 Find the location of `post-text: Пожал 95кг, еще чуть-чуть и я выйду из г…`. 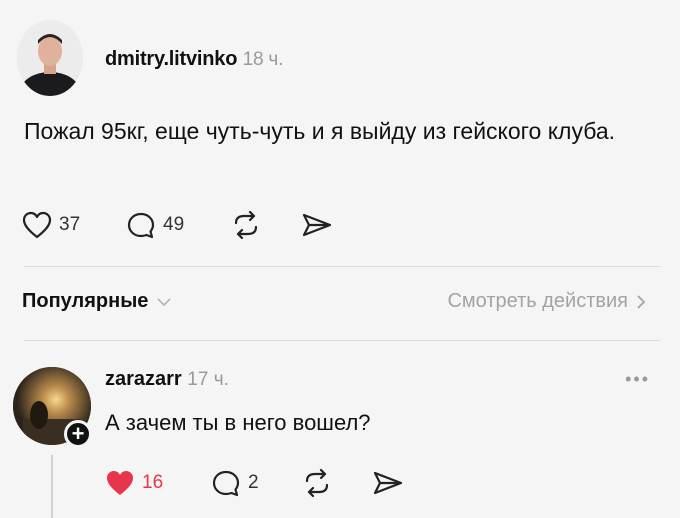

post-text: Пожал 95кг, еще чуть-чуть и я выйду из г… is located at coordinates (320, 131).